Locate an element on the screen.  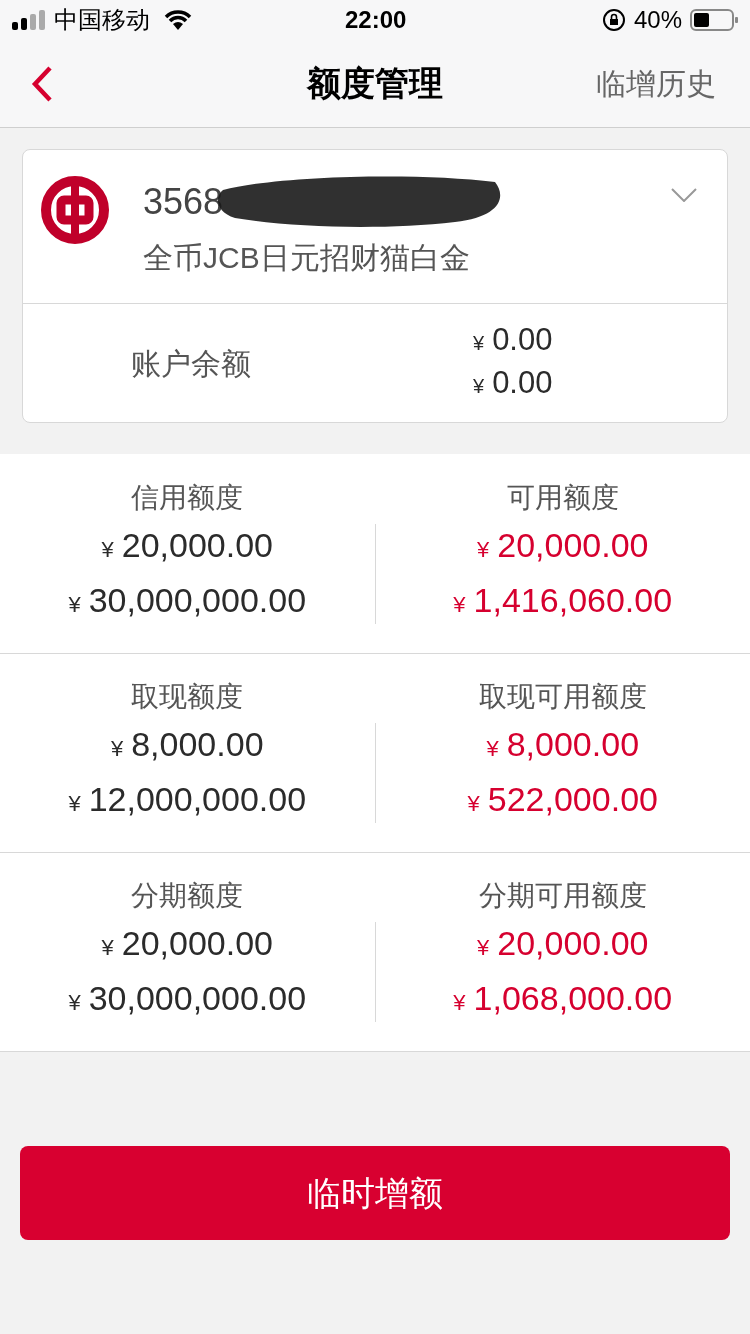
limit-amount: ¥ 522,000.00 is located at coordinates (562, 799).